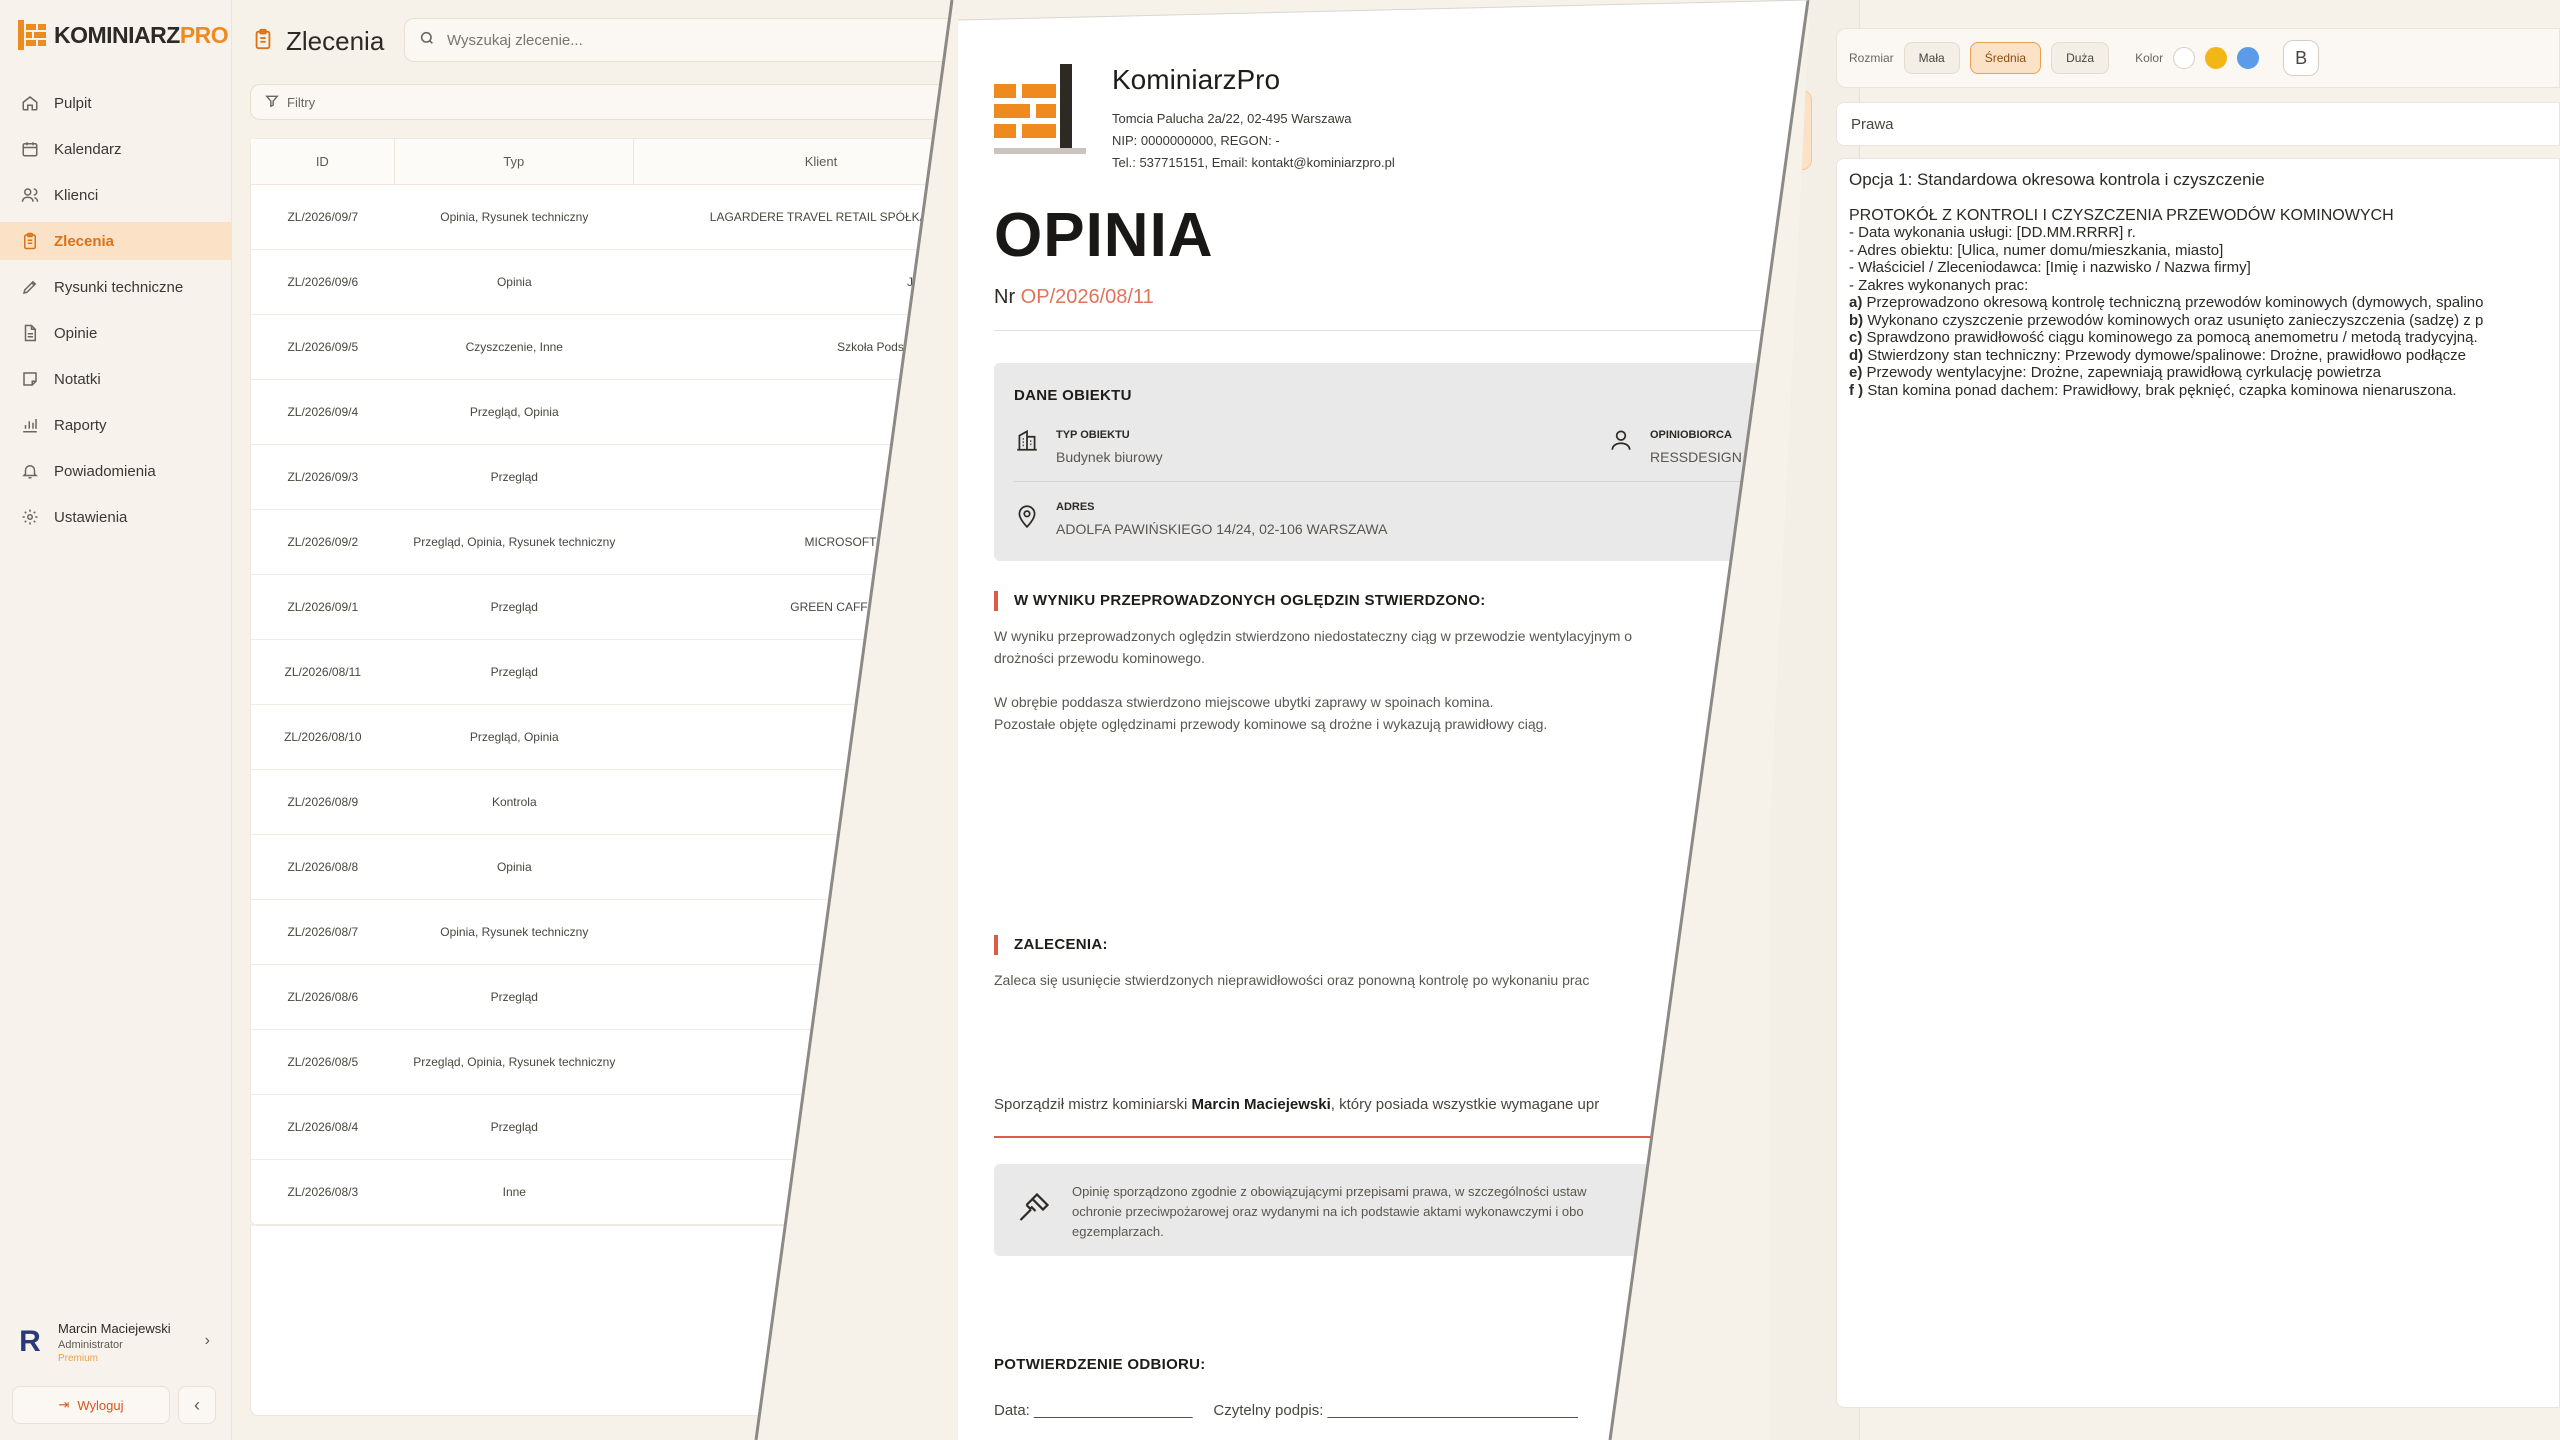  I want to click on logout-button: ⇥ Wyloguj, so click(91, 1405).